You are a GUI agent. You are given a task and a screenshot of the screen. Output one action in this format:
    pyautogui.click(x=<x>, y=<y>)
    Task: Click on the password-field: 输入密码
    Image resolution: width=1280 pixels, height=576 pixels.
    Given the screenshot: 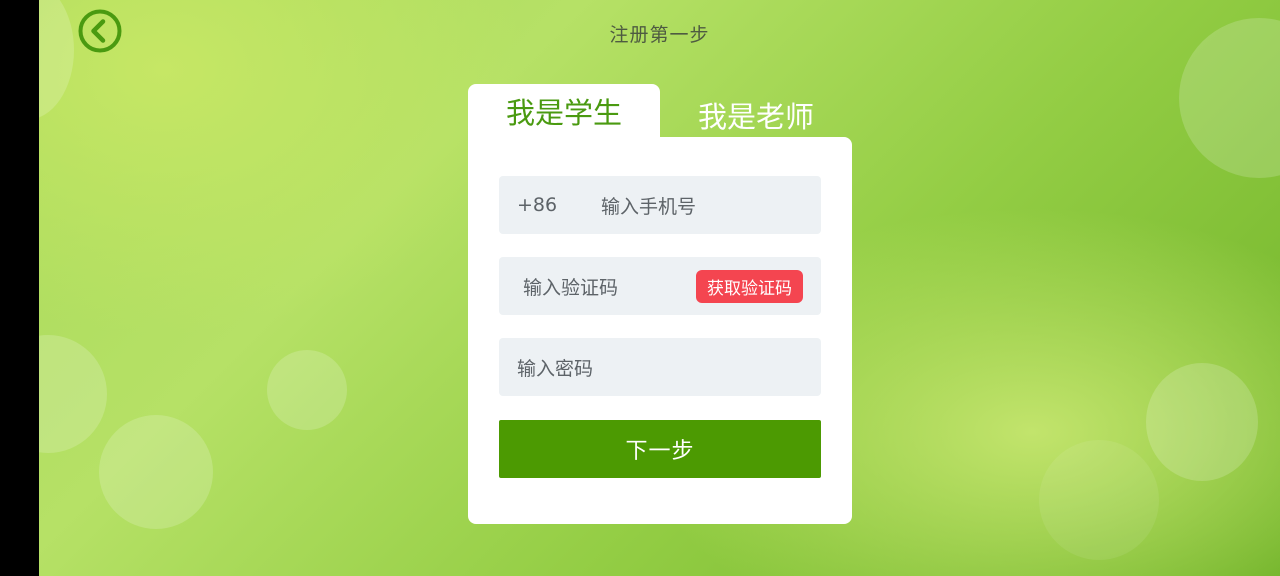 What is the action you would take?
    pyautogui.click(x=660, y=367)
    